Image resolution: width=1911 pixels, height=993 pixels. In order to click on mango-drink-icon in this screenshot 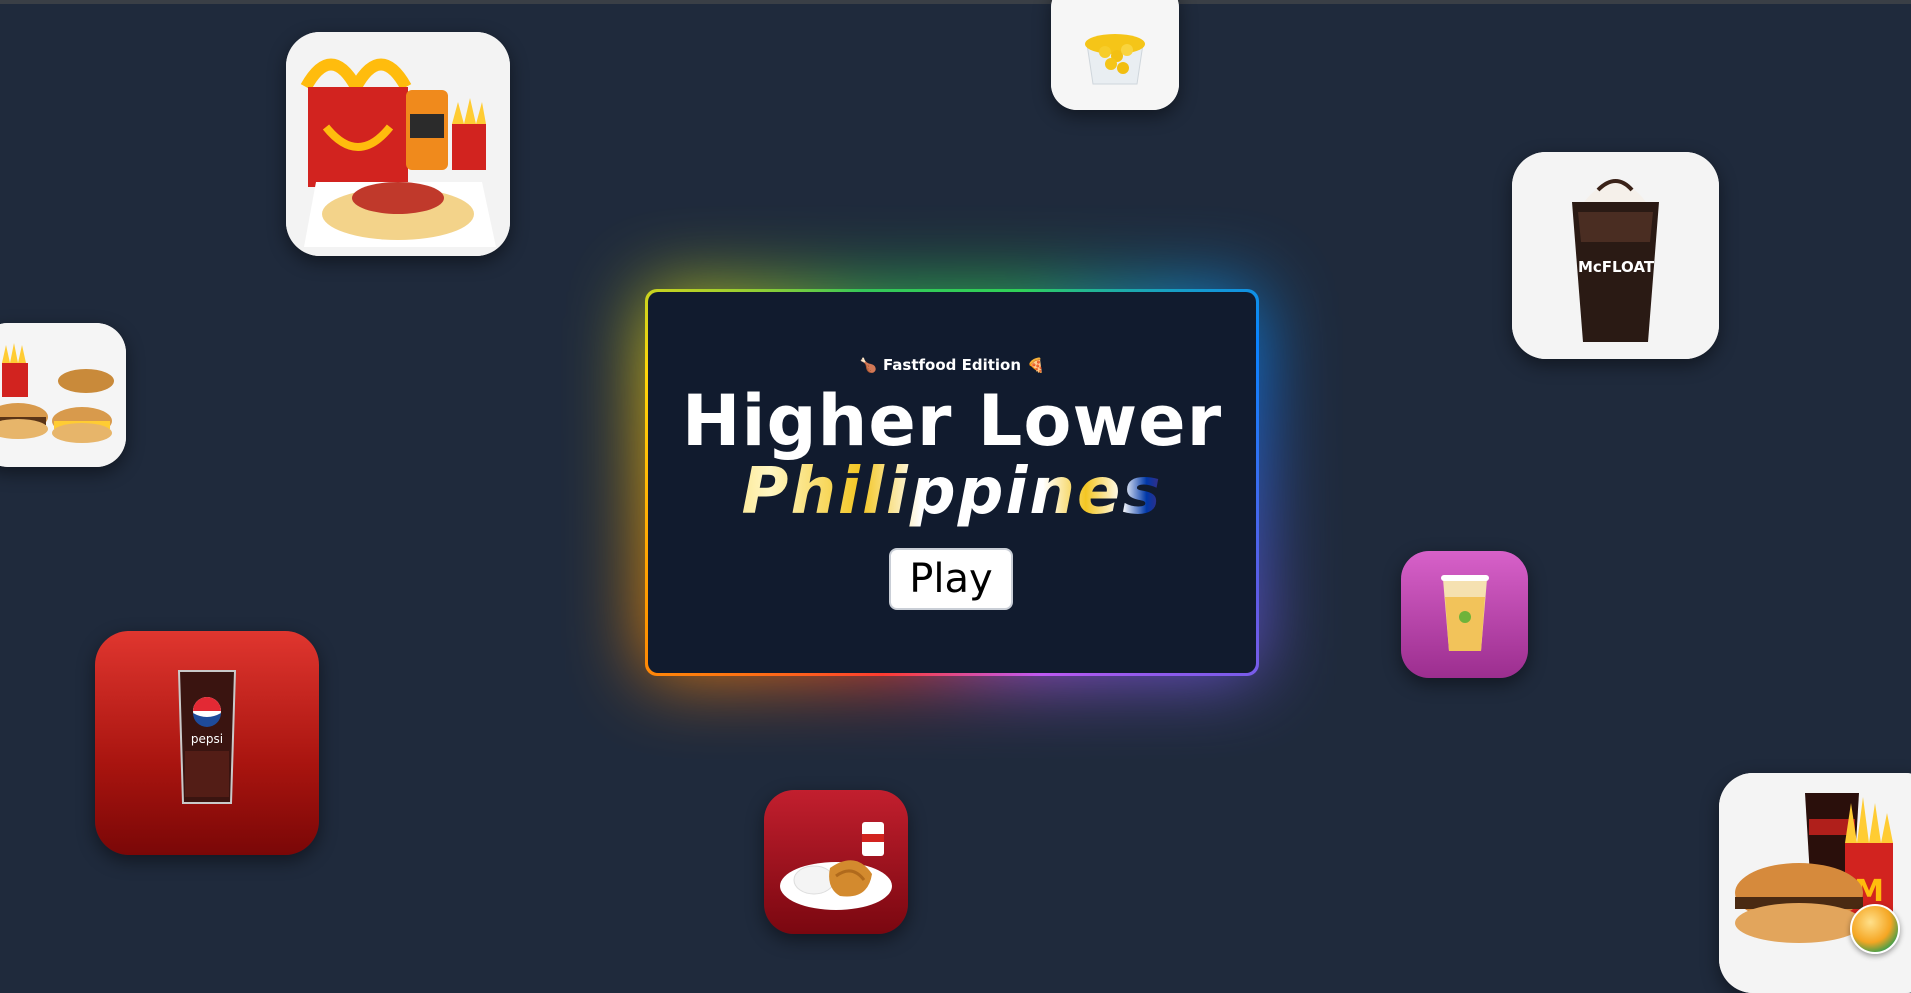, I will do `click(1465, 613)`.